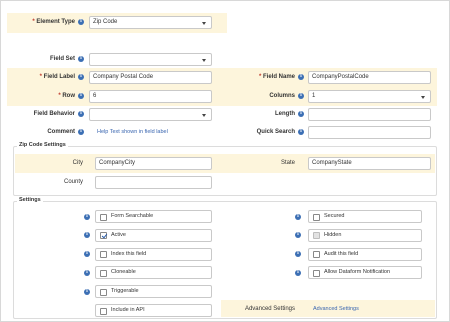  What do you see at coordinates (150, 77) in the screenshot?
I see `field-label-input: Company Postal Code` at bounding box center [150, 77].